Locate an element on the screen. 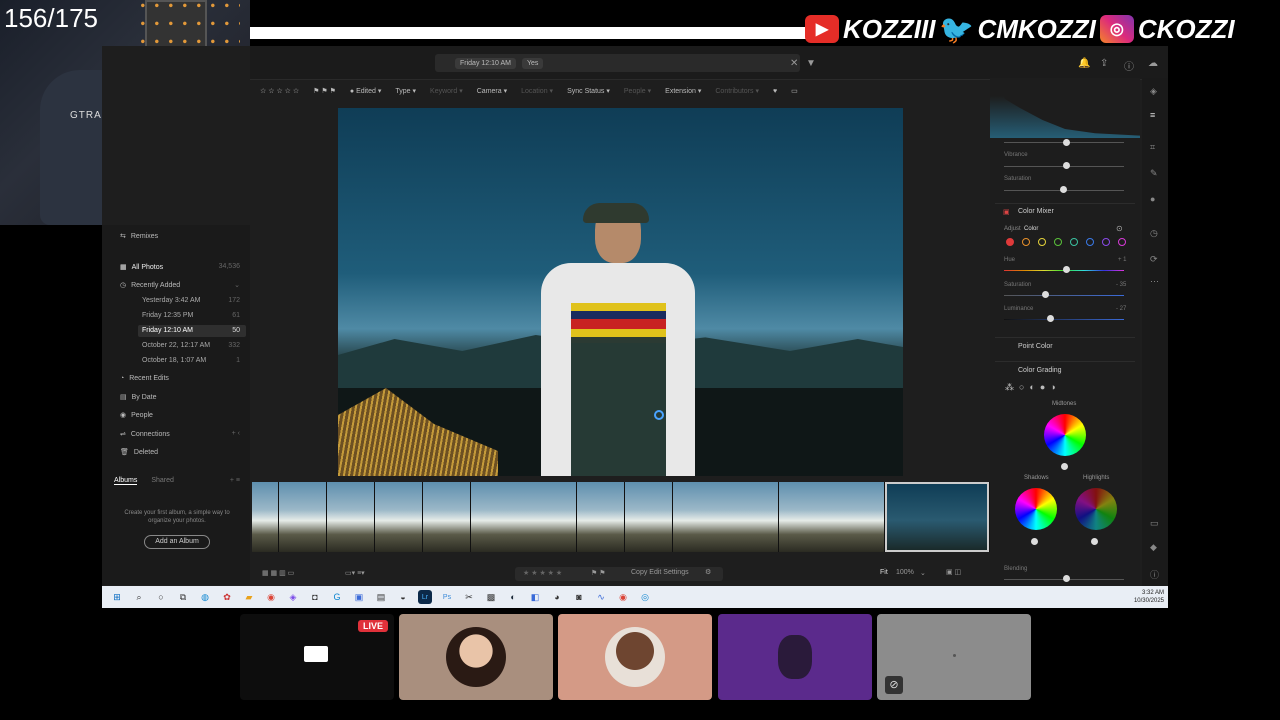  view-mode-icons: ▦ ▦ ▥ ▭ is located at coordinates (278, 573).